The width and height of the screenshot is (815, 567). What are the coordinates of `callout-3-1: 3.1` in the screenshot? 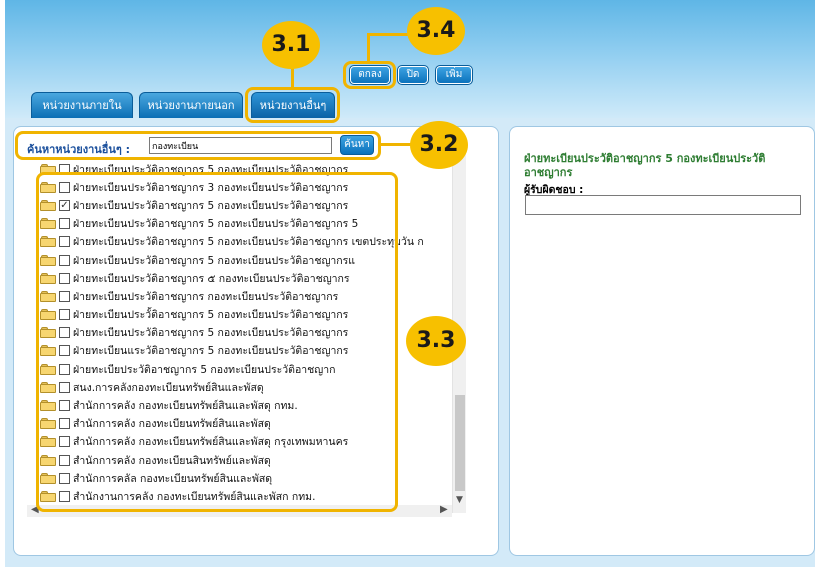 It's located at (291, 45).